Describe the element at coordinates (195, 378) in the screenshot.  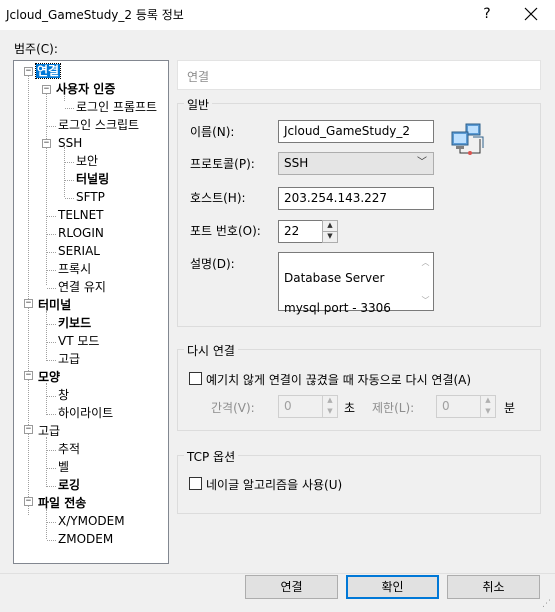
I see `auto-reconnect-checkbox` at that location.